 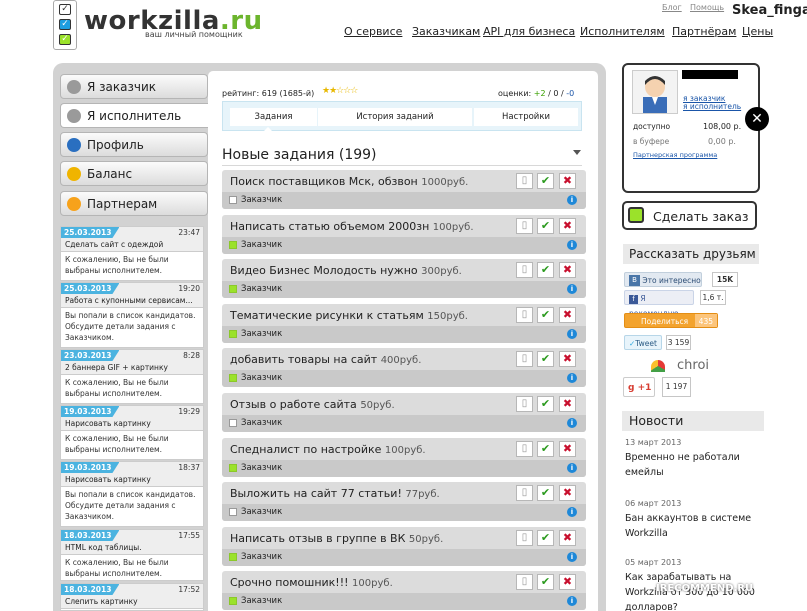 I want to click on feed-item: 18.03.2013 17:52 Слепить картинку, so click(x=132, y=597).